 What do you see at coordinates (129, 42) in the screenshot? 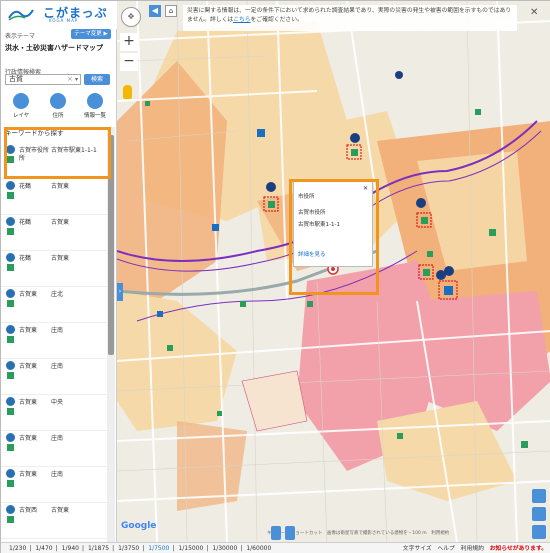
I see `zoom-in-button: +` at bounding box center [129, 42].